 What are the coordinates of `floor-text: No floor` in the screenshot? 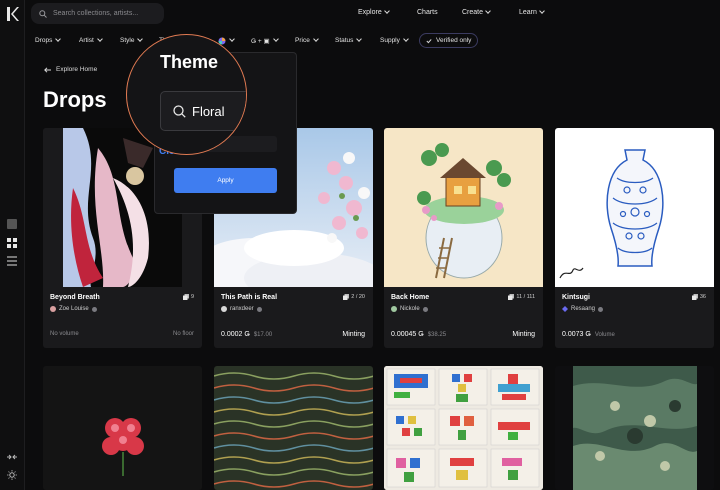 It's located at (183, 334).